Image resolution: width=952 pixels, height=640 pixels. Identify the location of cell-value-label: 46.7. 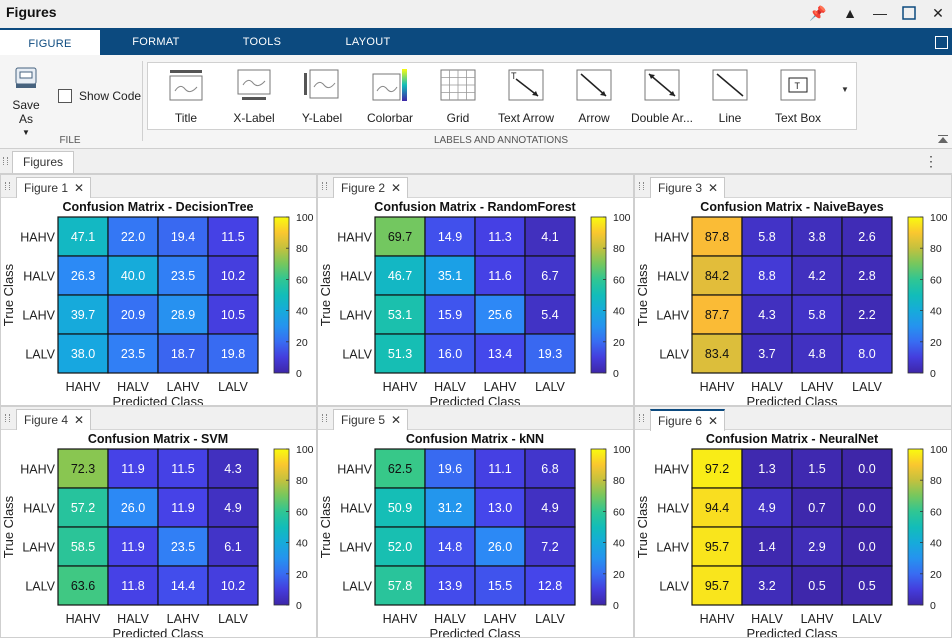
(400, 276).